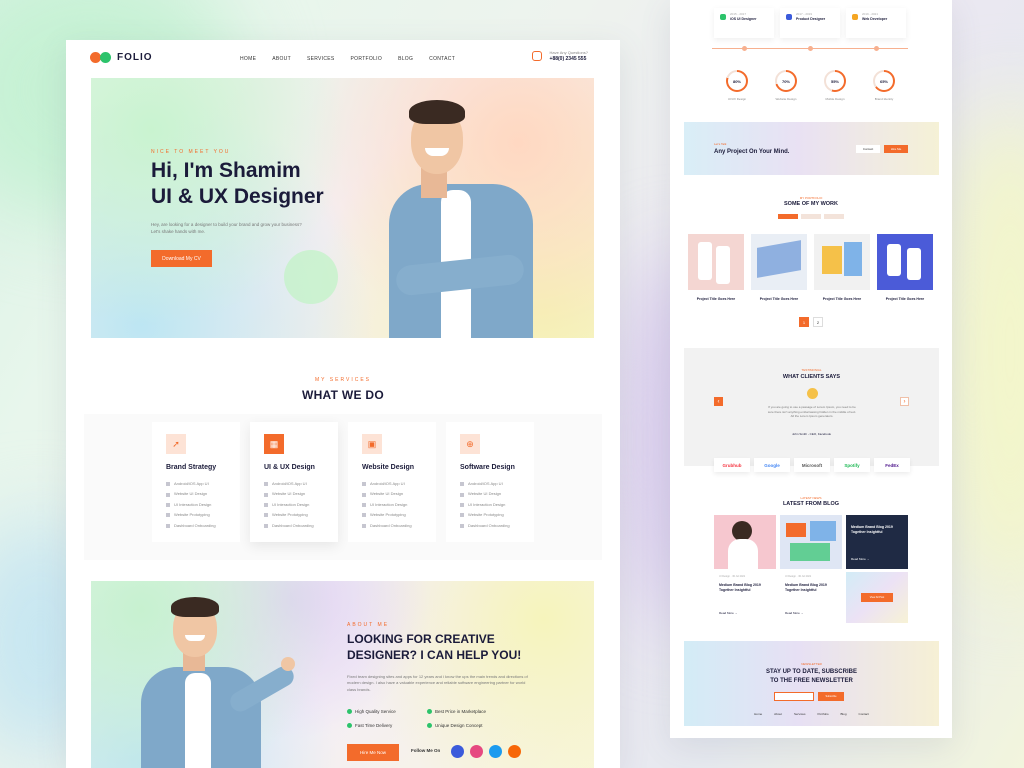 The image size is (1024, 768). I want to click on hire-me-cta-button: Hire Me, so click(896, 149).